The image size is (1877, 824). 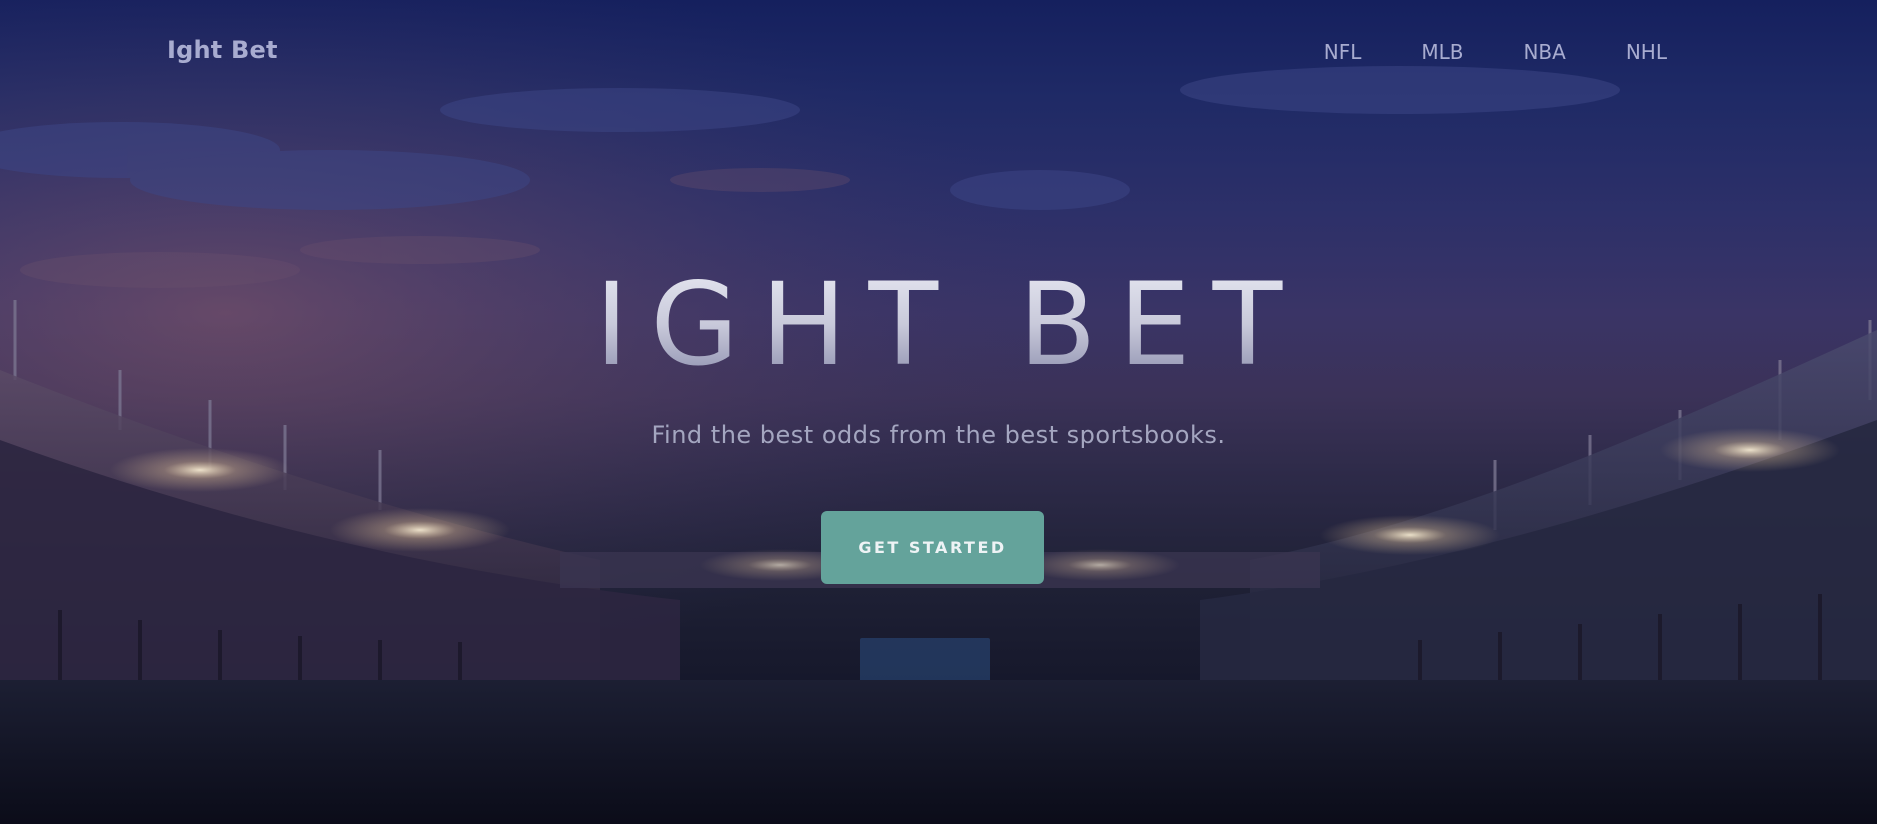 I want to click on nav-link-nhl: NHL, so click(x=1646, y=52).